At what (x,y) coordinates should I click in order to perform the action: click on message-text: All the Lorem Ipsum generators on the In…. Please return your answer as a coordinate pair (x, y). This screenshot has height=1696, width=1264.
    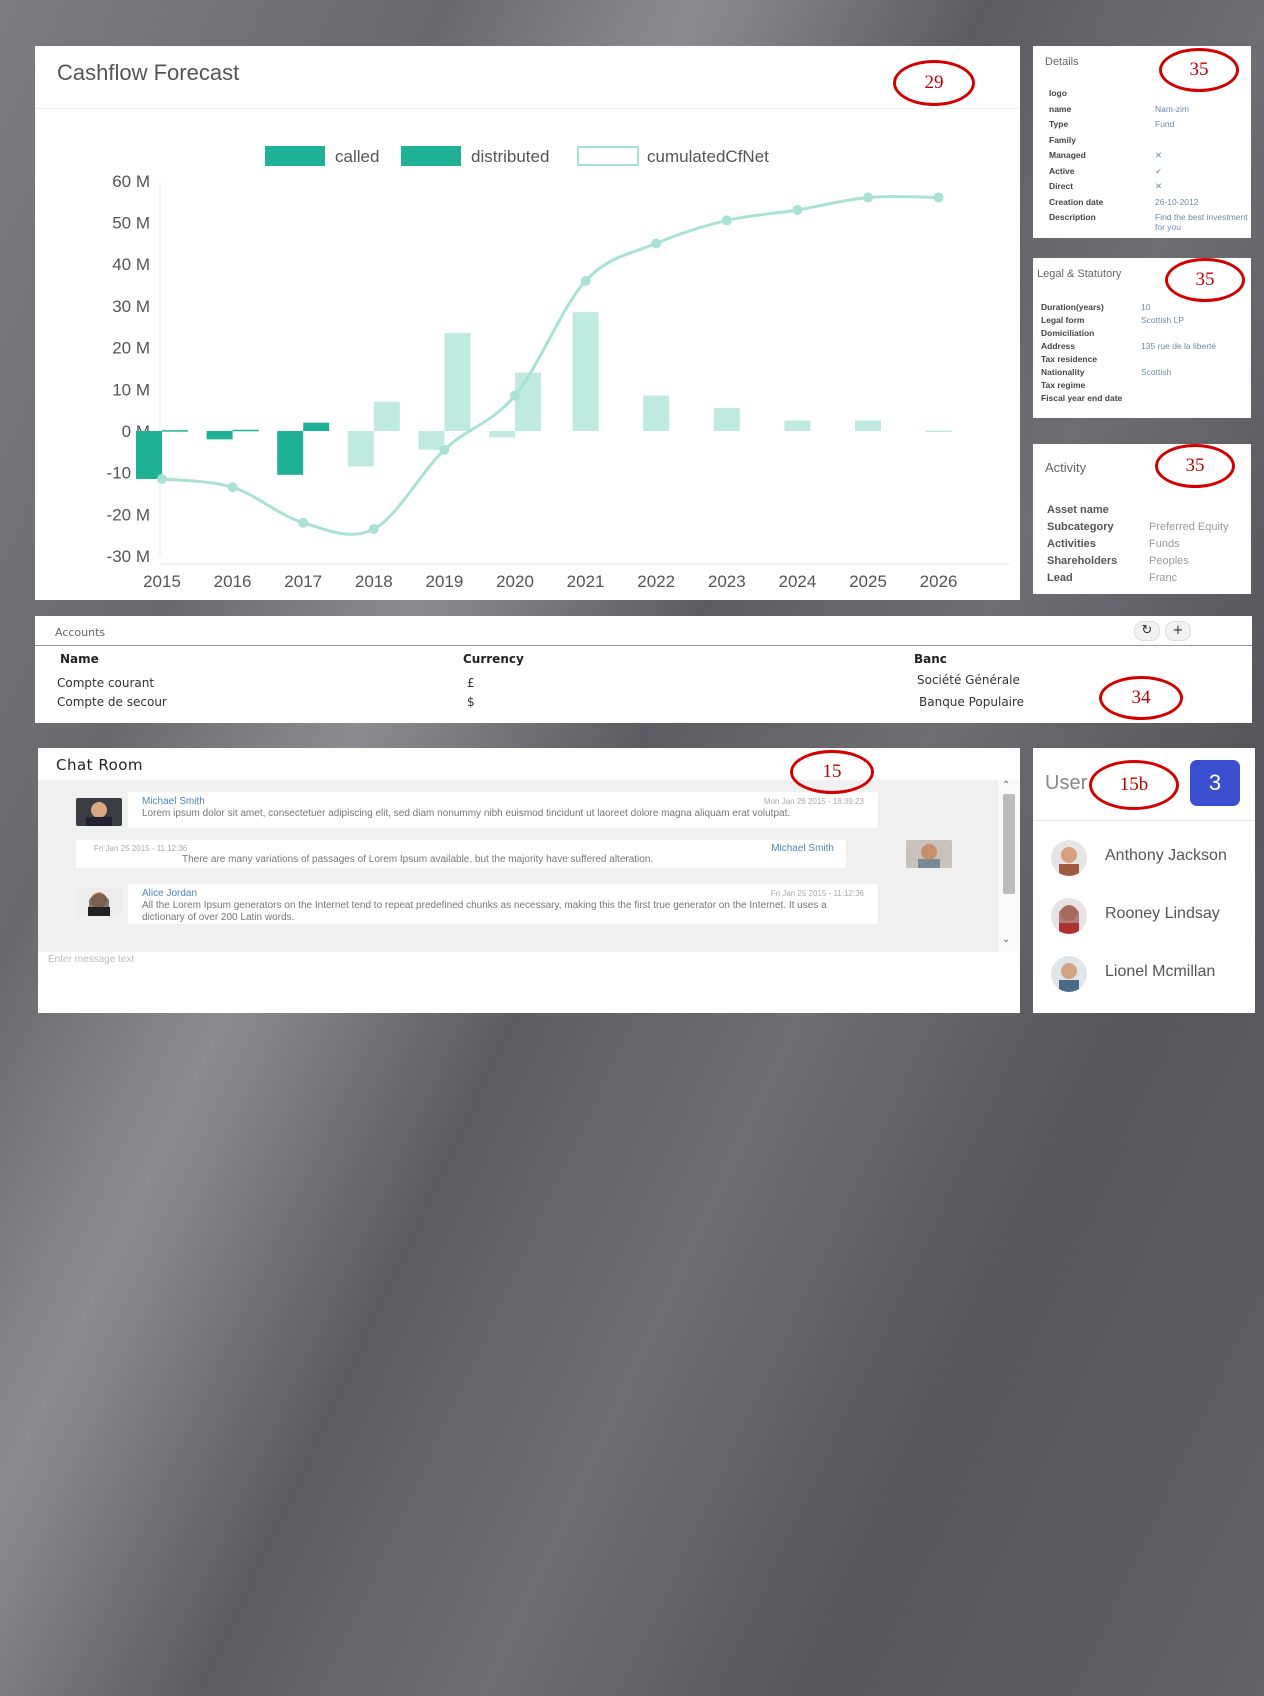
    Looking at the image, I should click on (484, 911).